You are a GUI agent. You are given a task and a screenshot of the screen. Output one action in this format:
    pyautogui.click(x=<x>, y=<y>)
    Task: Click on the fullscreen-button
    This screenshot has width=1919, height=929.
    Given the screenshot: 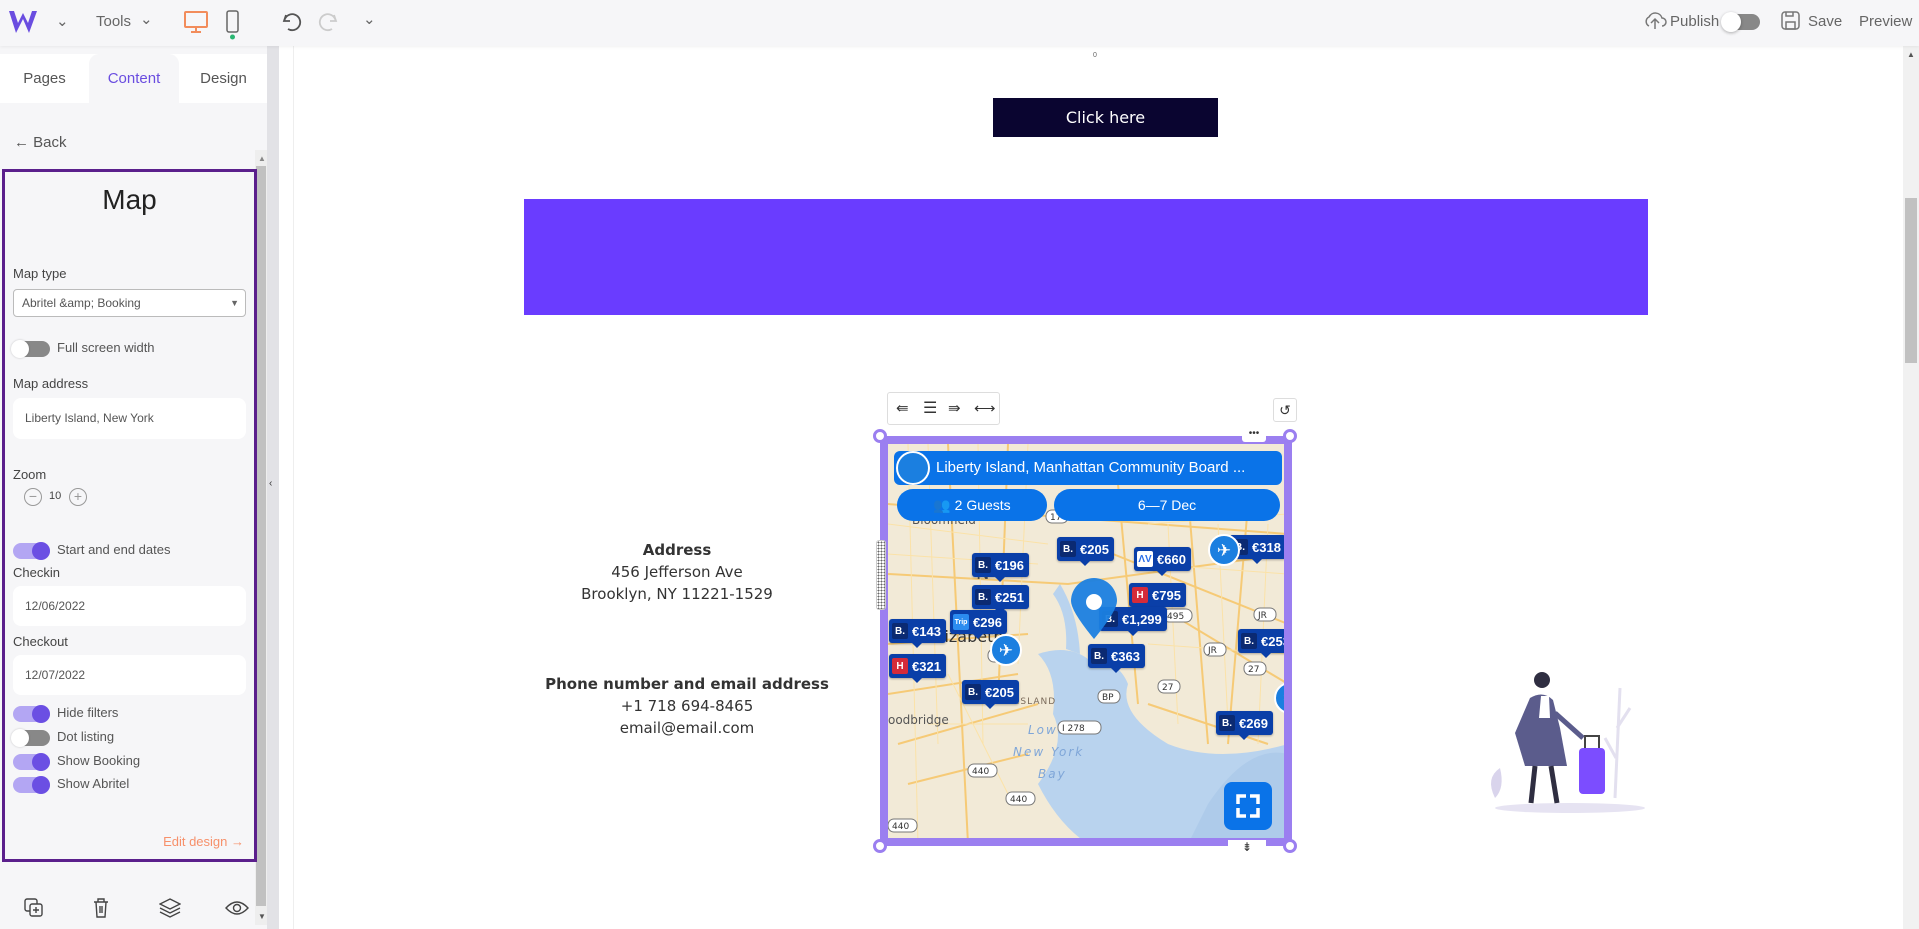 What is the action you would take?
    pyautogui.click(x=1248, y=806)
    